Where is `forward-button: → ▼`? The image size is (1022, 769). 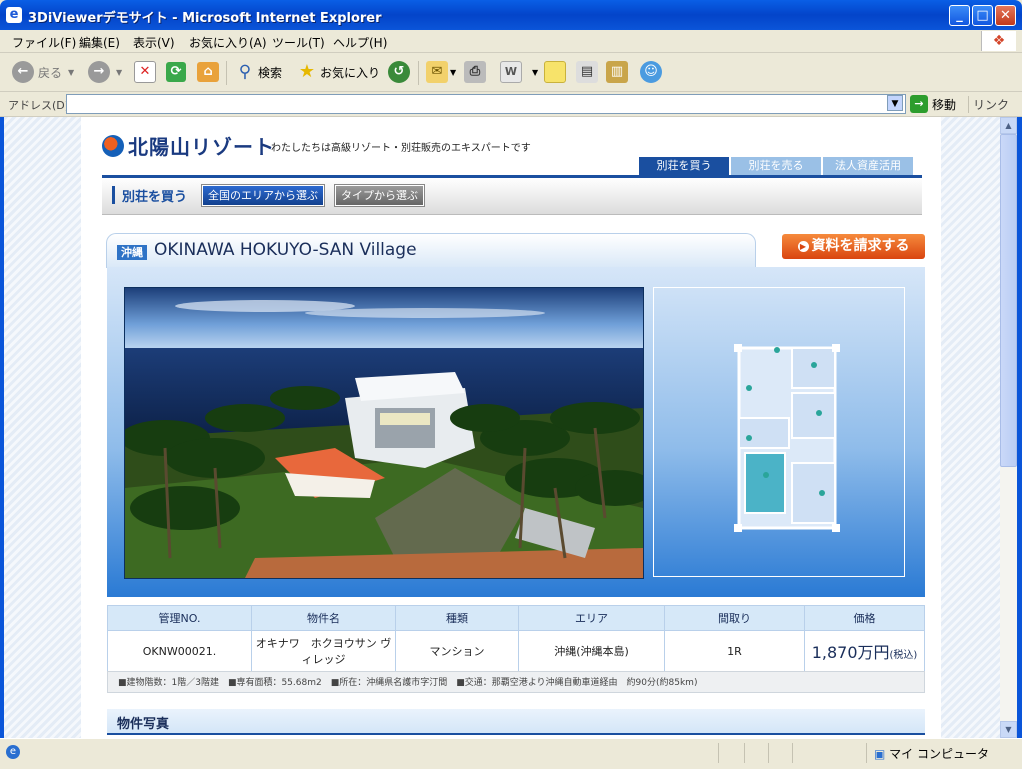
forward-button: → ▼ is located at coordinates (105, 72).